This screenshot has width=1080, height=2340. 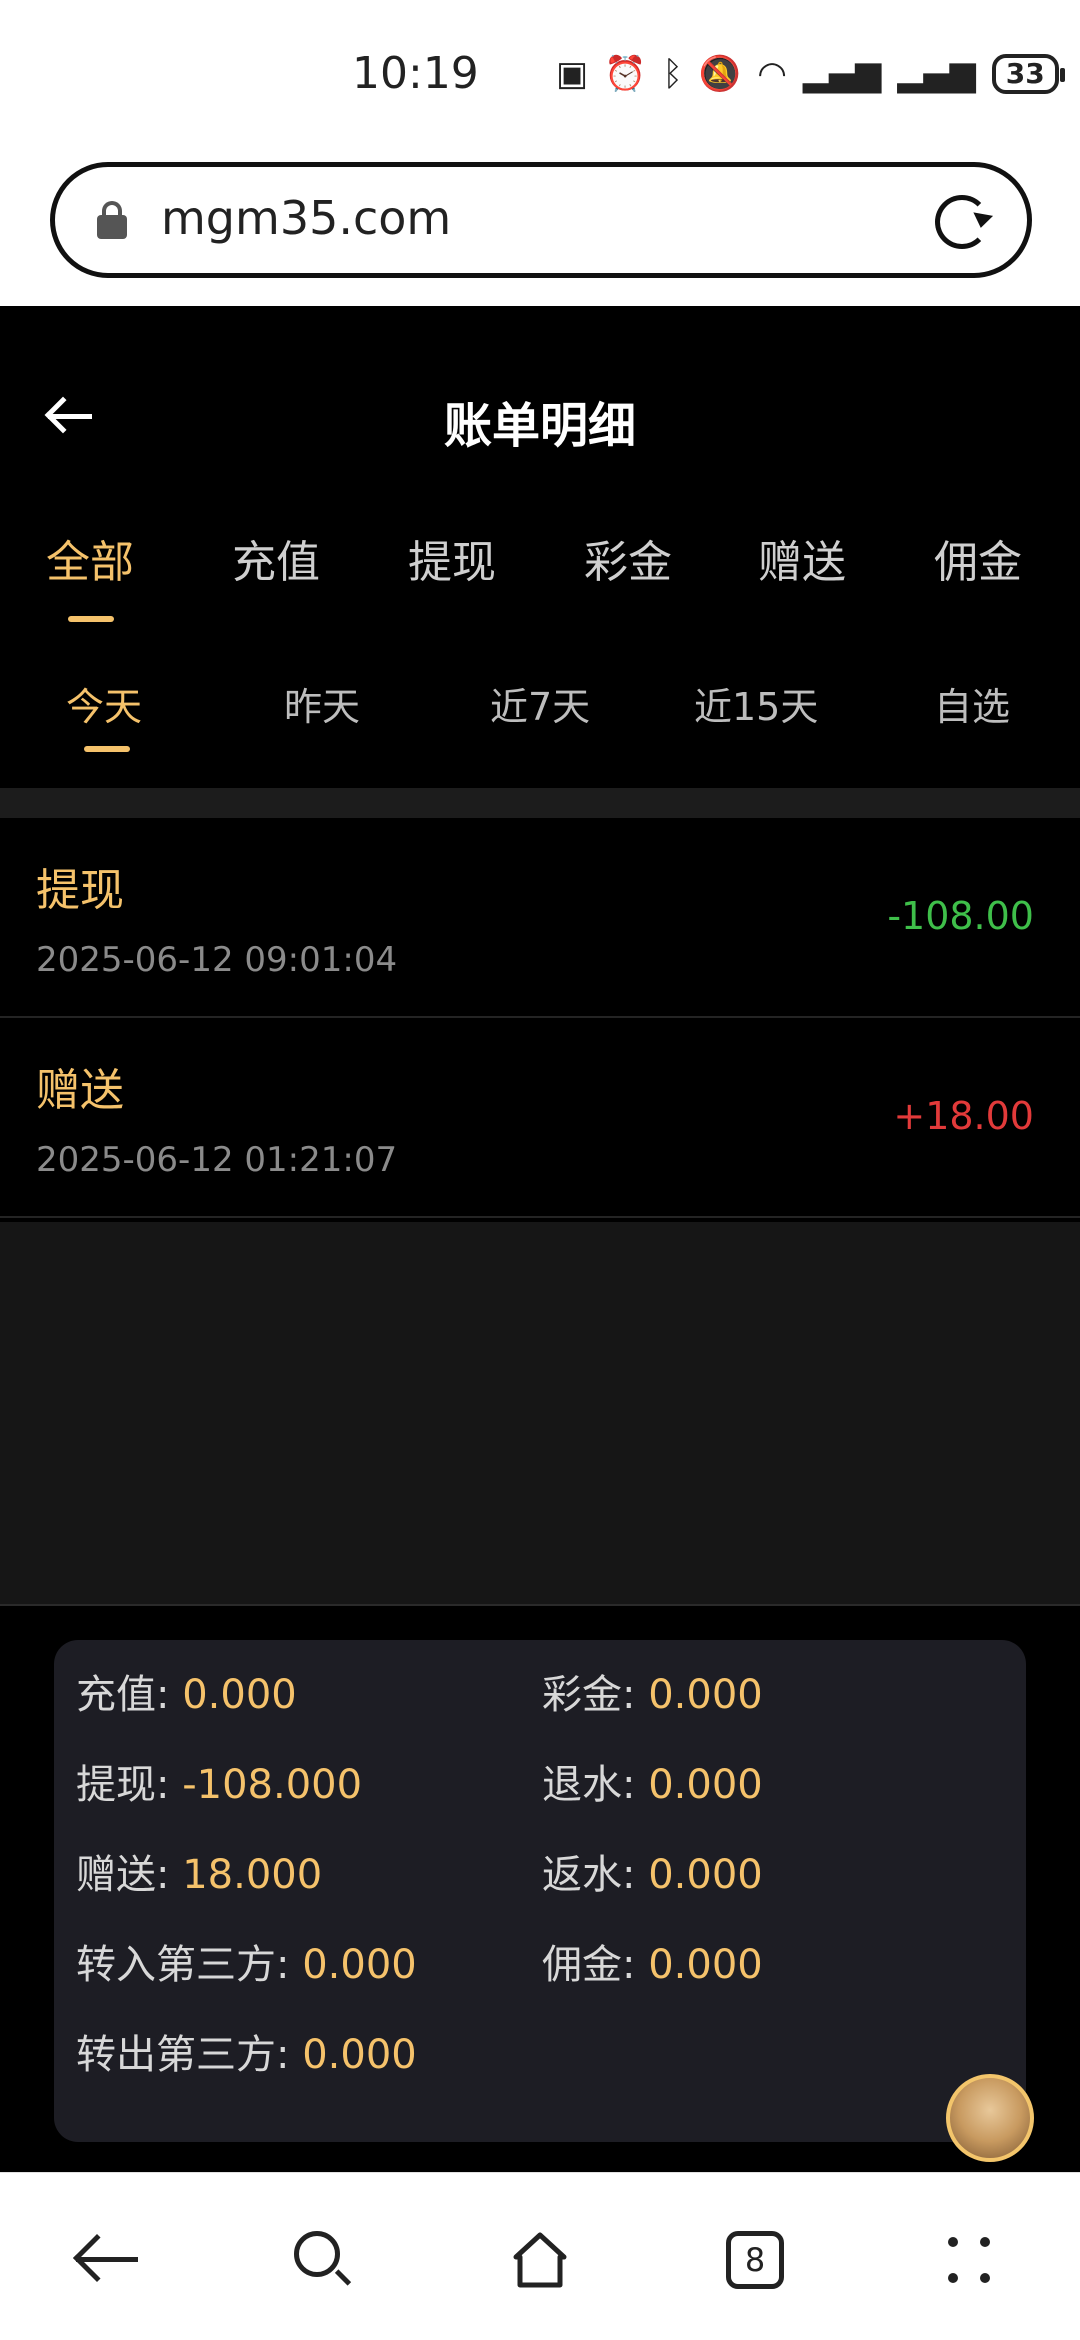 What do you see at coordinates (217, 960) in the screenshot?
I see `record-datetime: 2025-06-12 09:01:04` at bounding box center [217, 960].